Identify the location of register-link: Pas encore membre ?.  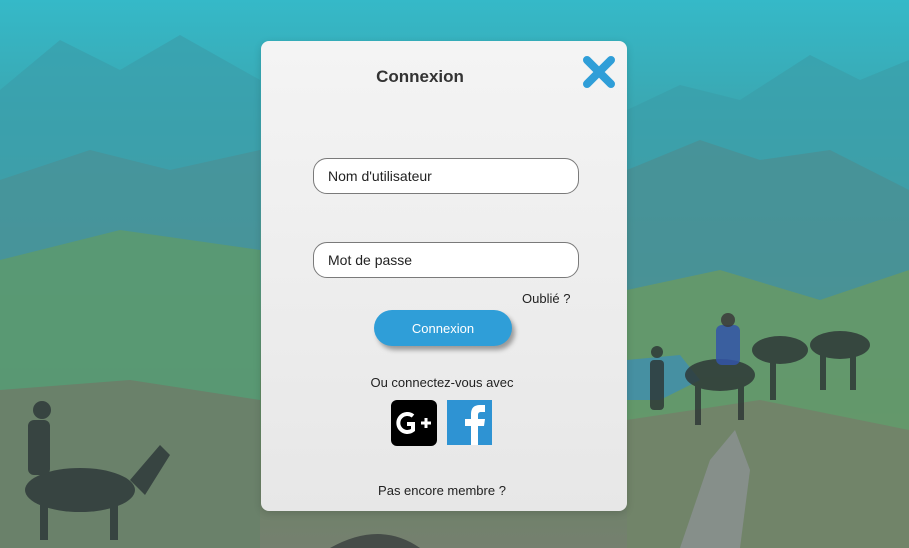
(442, 490).